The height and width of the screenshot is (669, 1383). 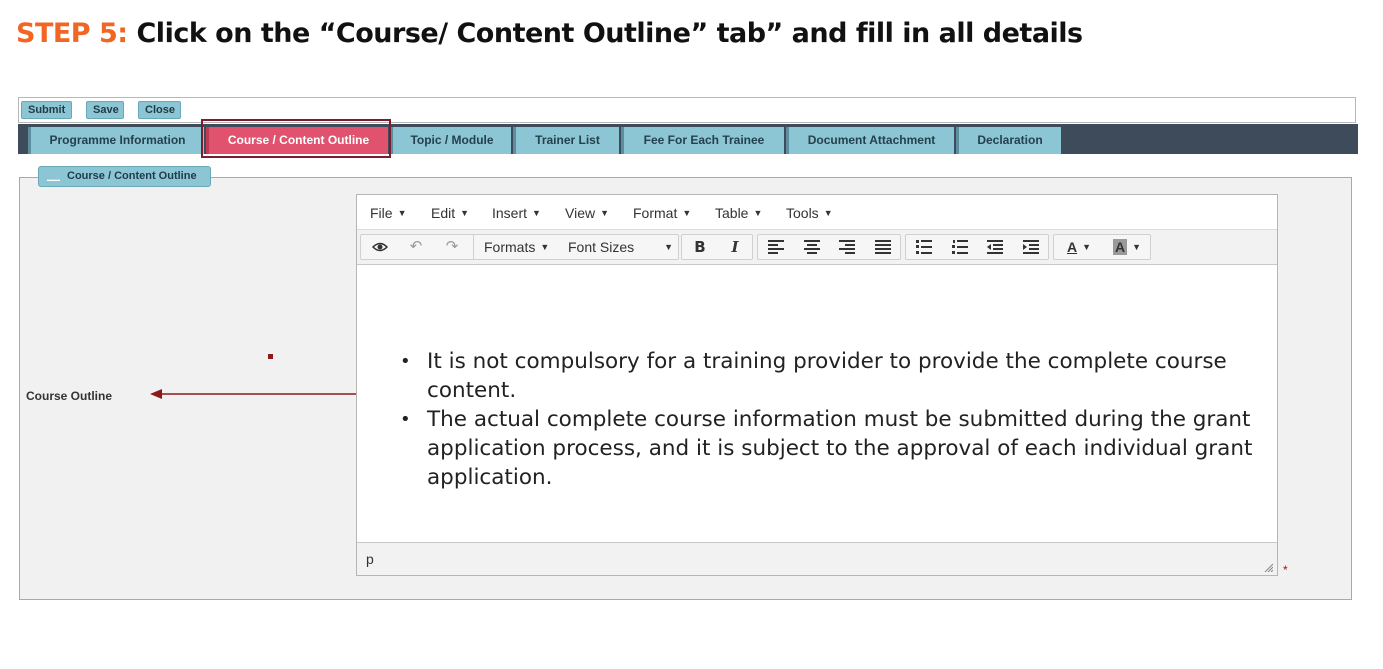 I want to click on background-color-icon: A ▼, so click(x=1127, y=247).